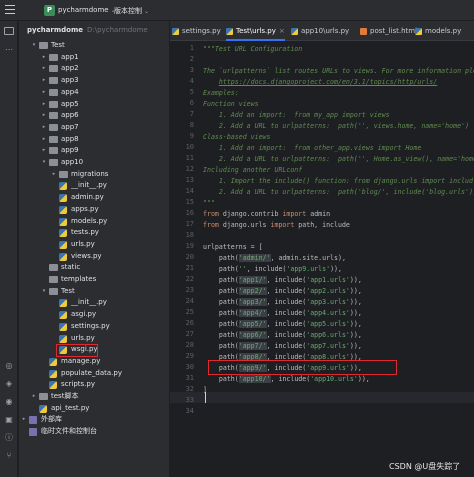 Image resolution: width=474 pixels, height=477 pixels. What do you see at coordinates (221, 93) in the screenshot?
I see `code-line: Examples:` at bounding box center [221, 93].